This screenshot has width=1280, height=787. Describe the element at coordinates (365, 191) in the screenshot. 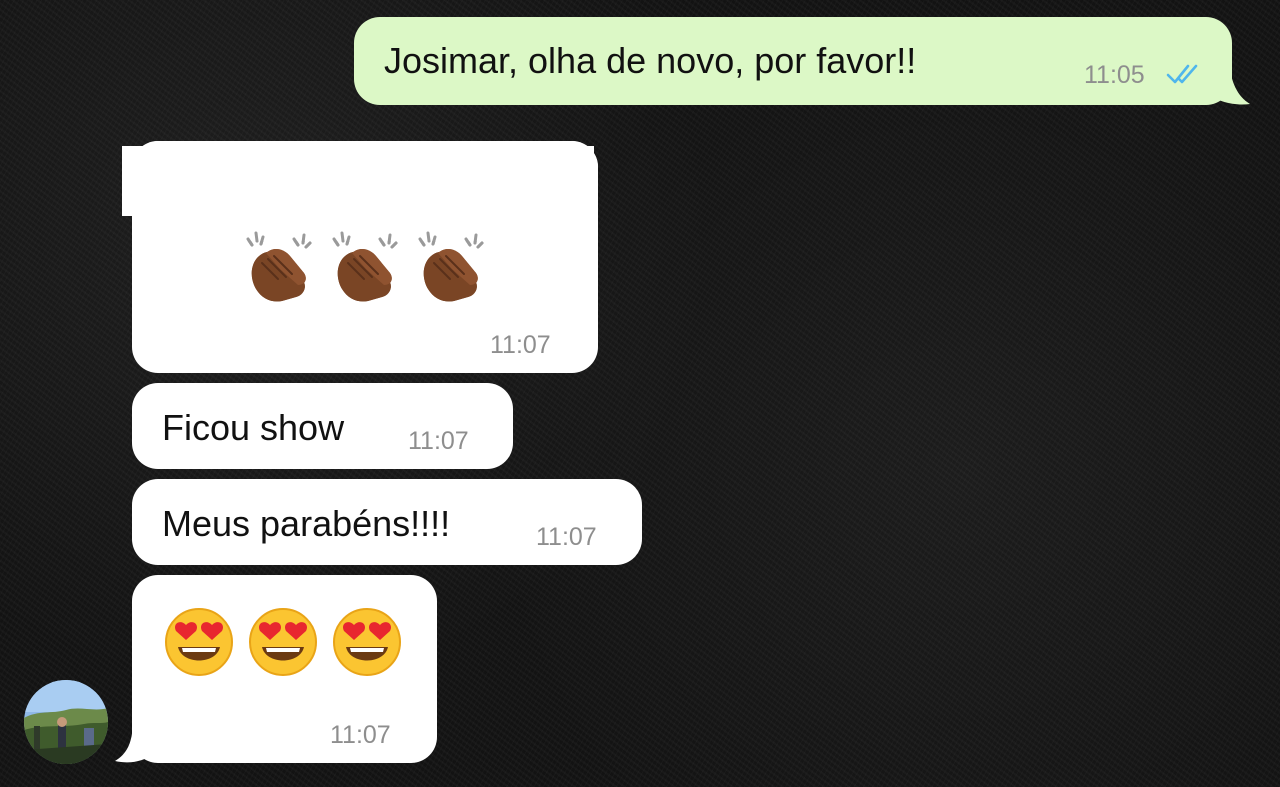

I see `bubble-corner-cover` at that location.